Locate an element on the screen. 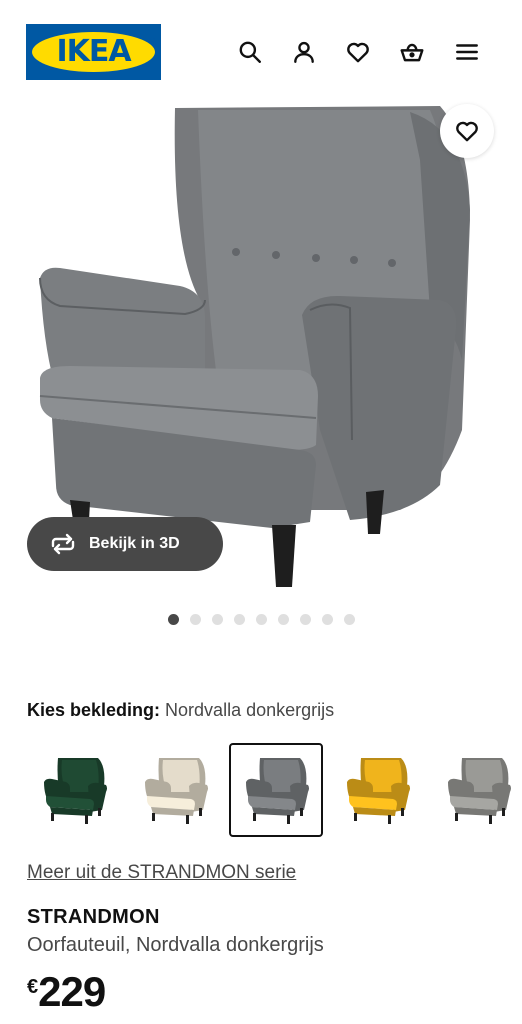 The width and height of the screenshot is (522, 1024). gallery-pagination is located at coordinates (261, 621).